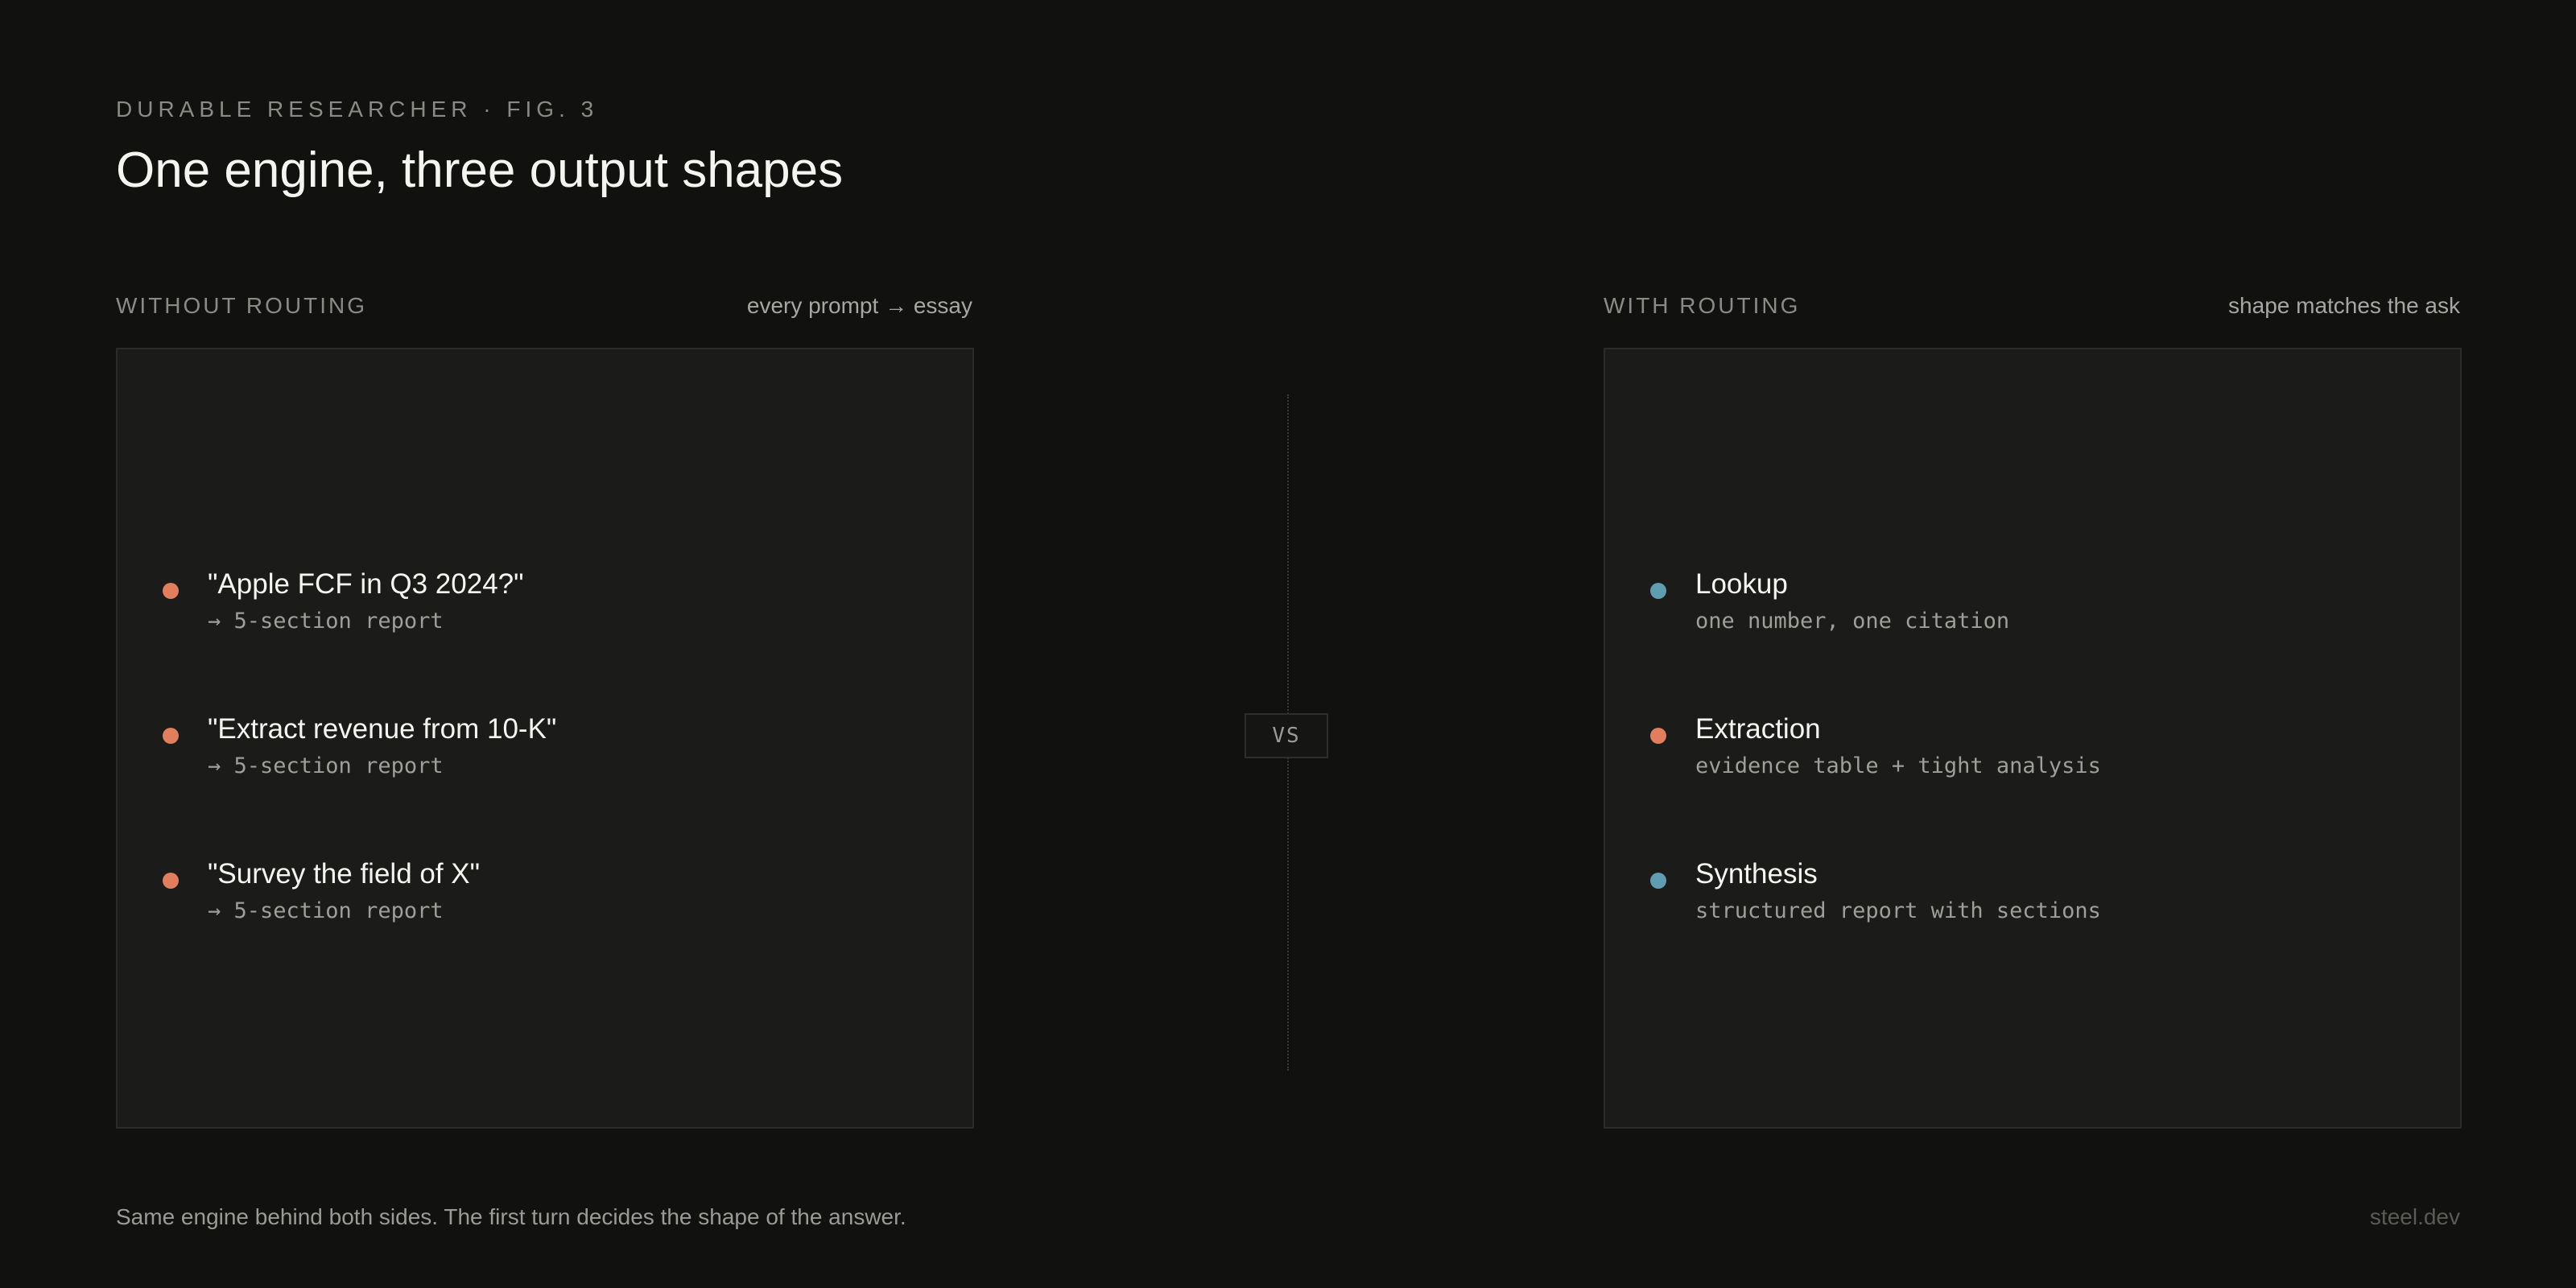 The width and height of the screenshot is (2576, 1288). What do you see at coordinates (544, 309) in the screenshot?
I see `left-column-header: WITHOUT ROUTING every prompt → essay` at bounding box center [544, 309].